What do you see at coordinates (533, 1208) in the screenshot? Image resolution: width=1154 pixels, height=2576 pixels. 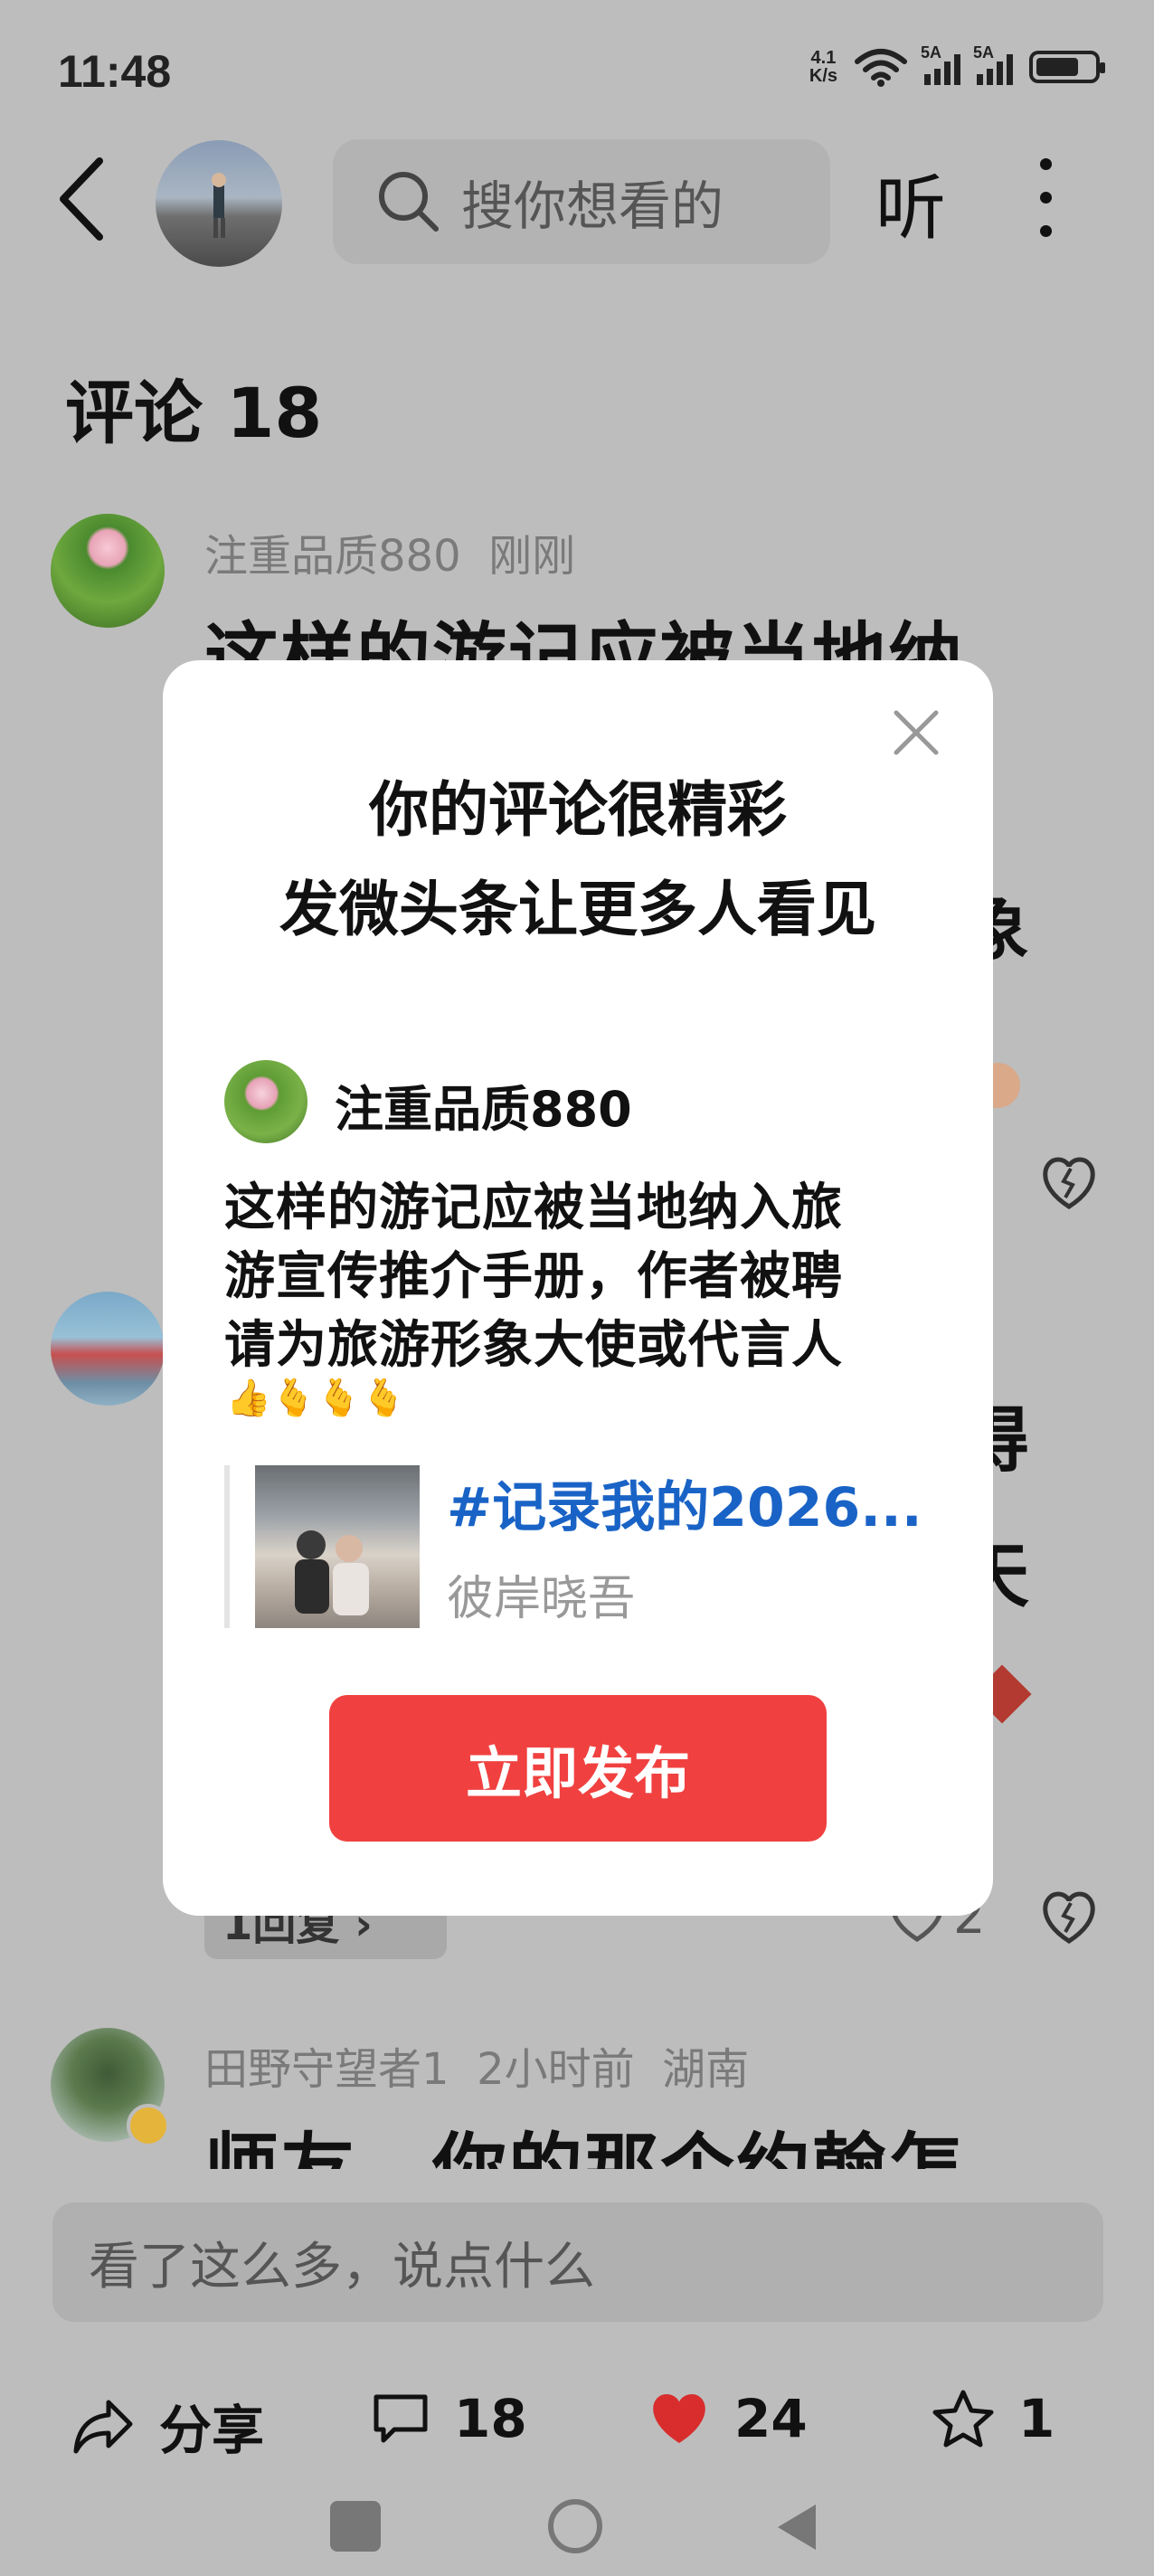 I see `dialog-body-line: 这样的游记应被当地纳入旅` at bounding box center [533, 1208].